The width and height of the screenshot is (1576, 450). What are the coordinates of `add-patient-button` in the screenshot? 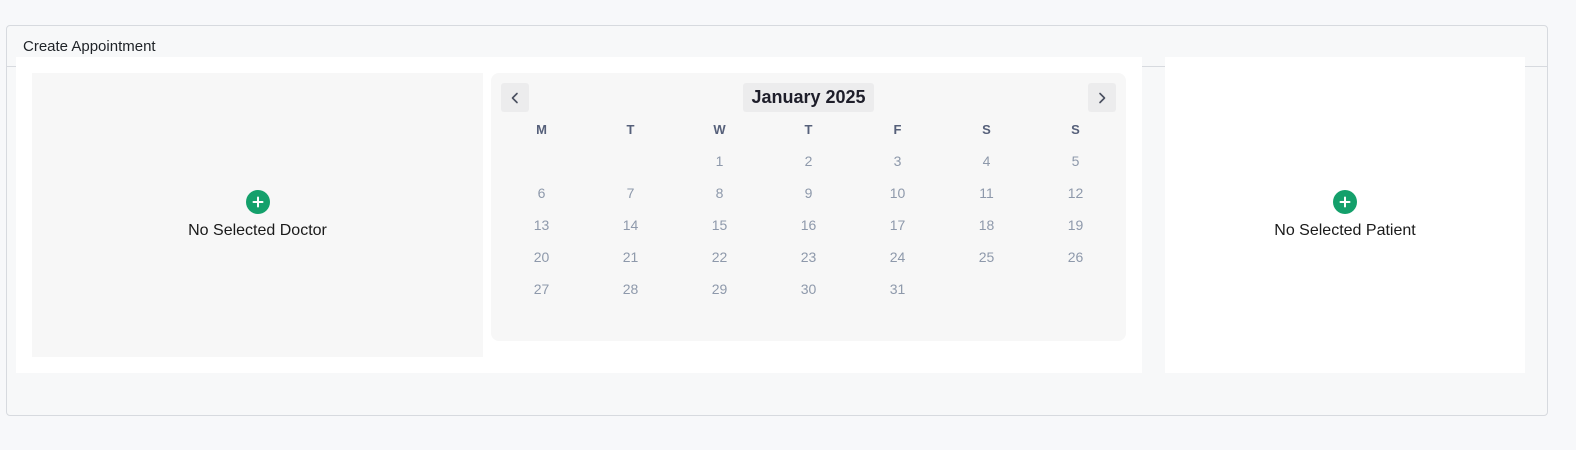 It's located at (1345, 202).